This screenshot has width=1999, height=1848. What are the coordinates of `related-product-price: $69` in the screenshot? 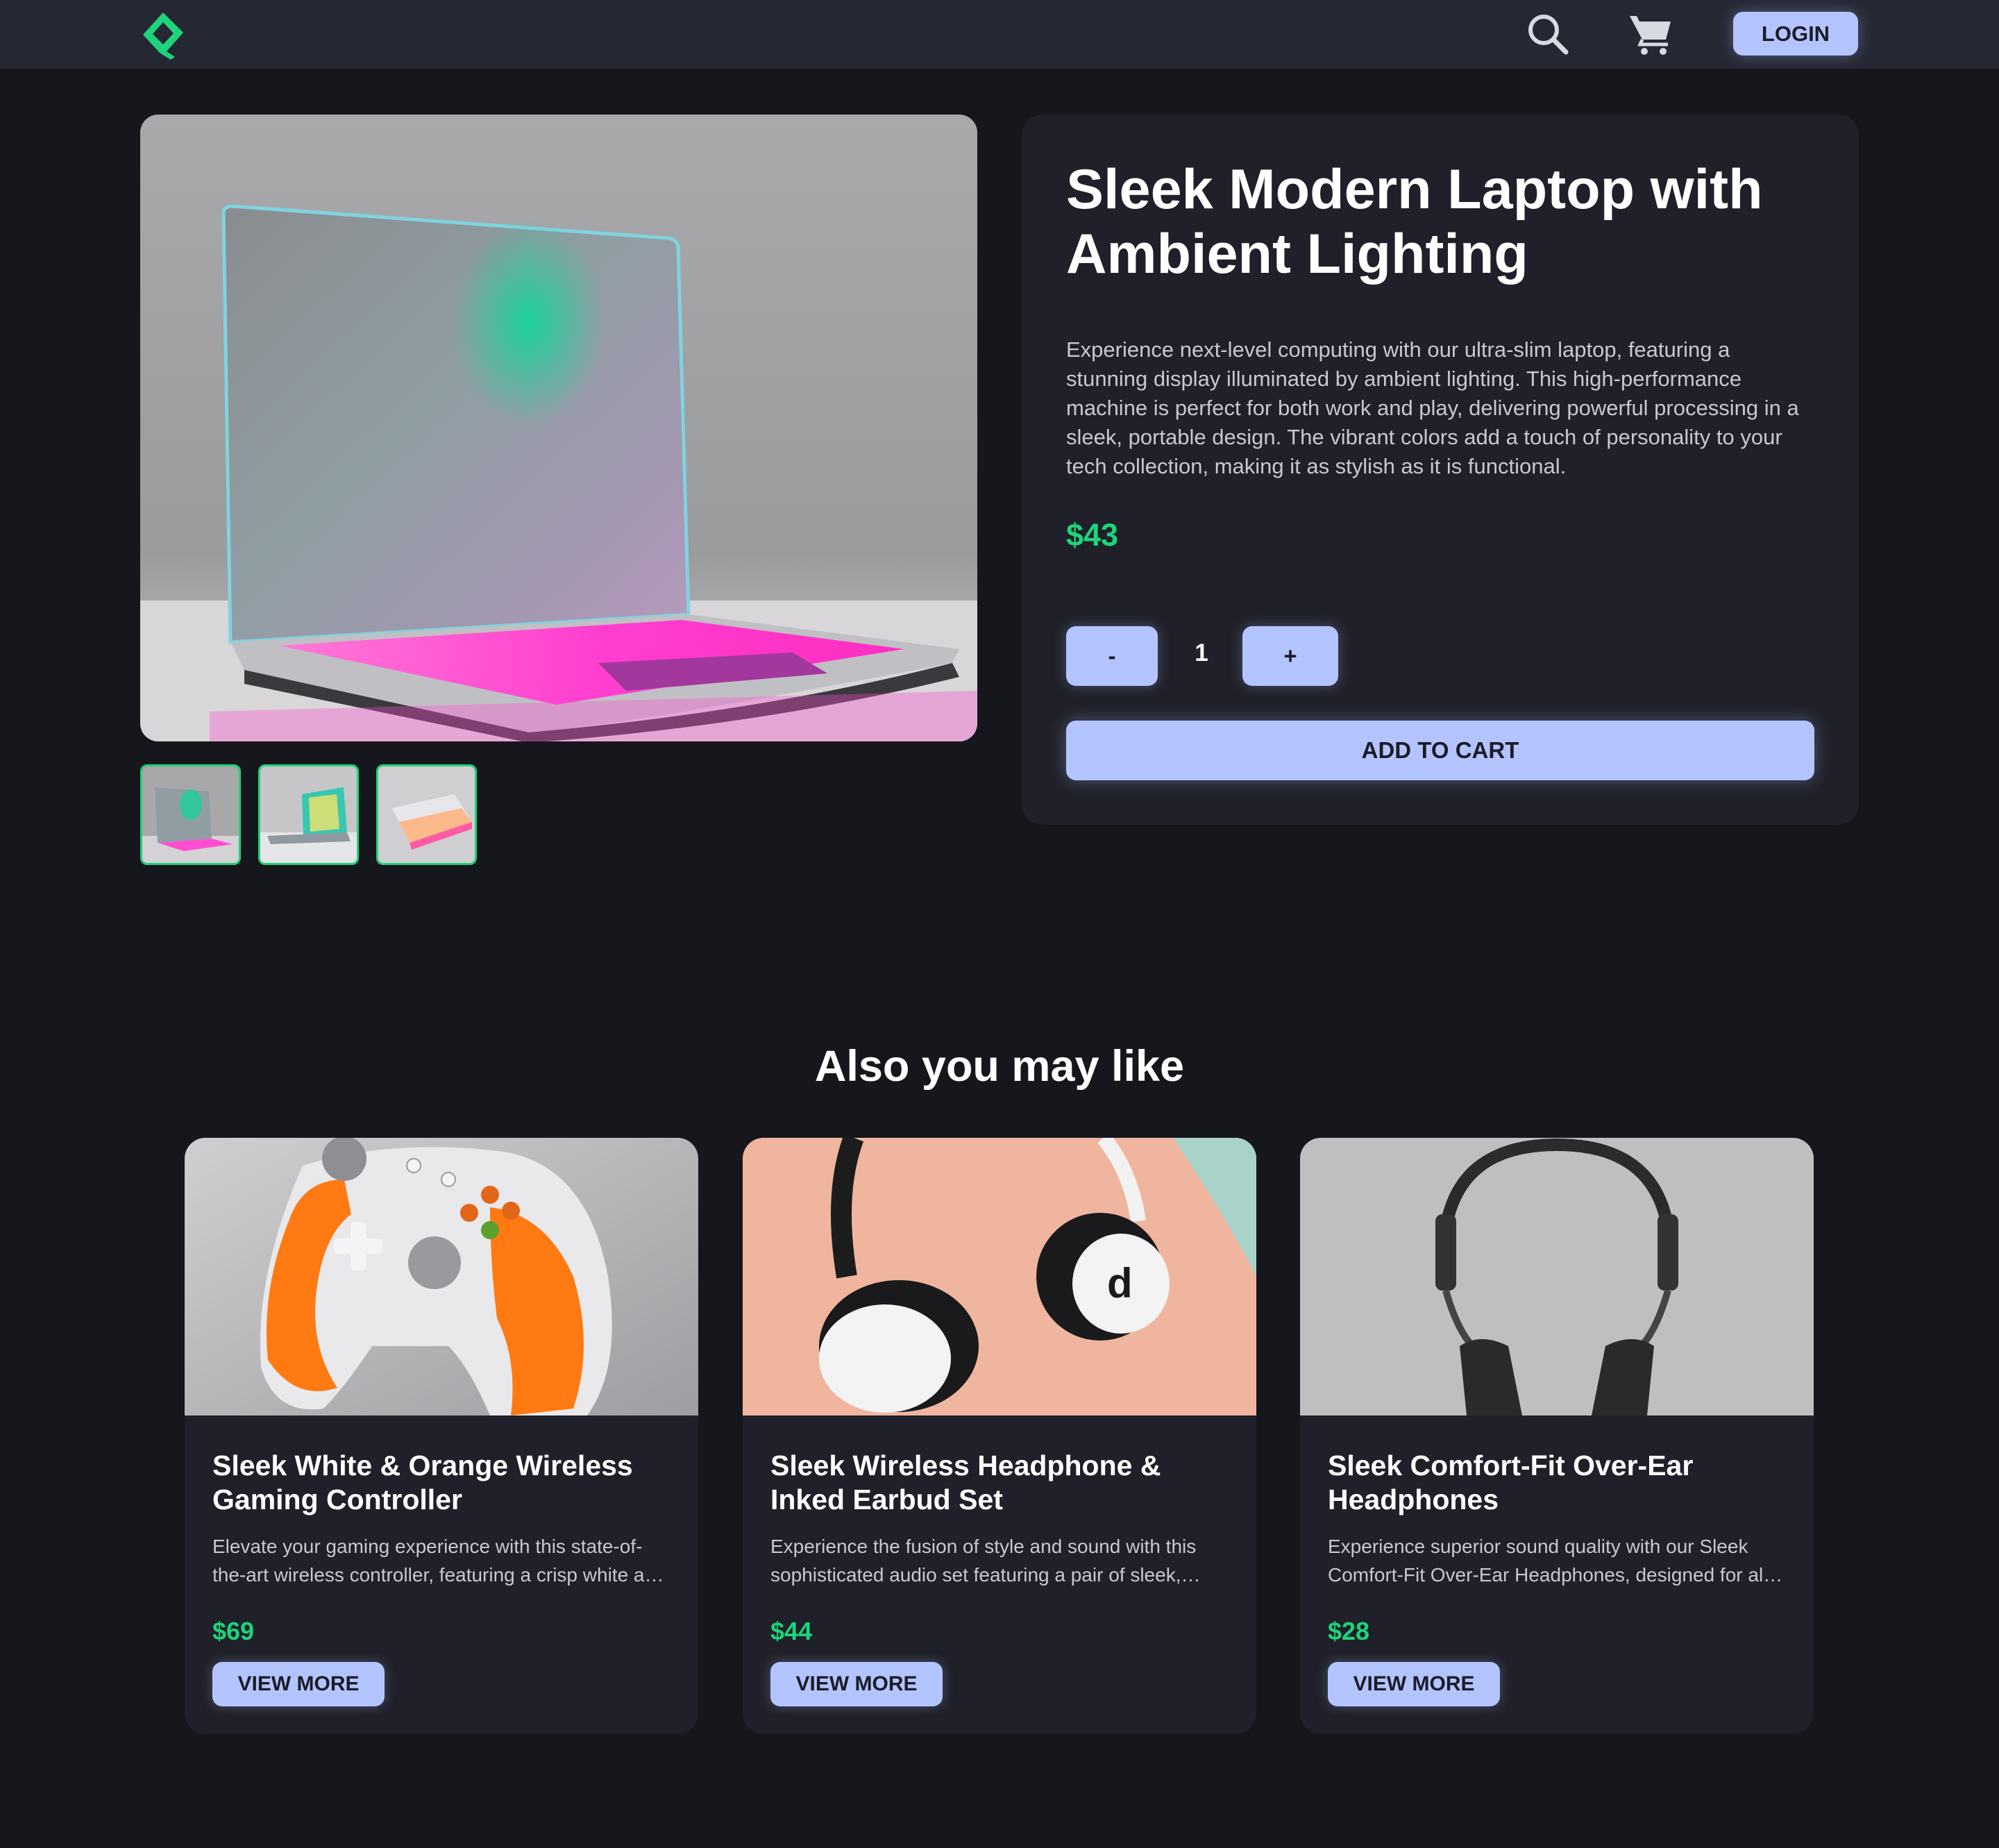 It's located at (233, 1631).